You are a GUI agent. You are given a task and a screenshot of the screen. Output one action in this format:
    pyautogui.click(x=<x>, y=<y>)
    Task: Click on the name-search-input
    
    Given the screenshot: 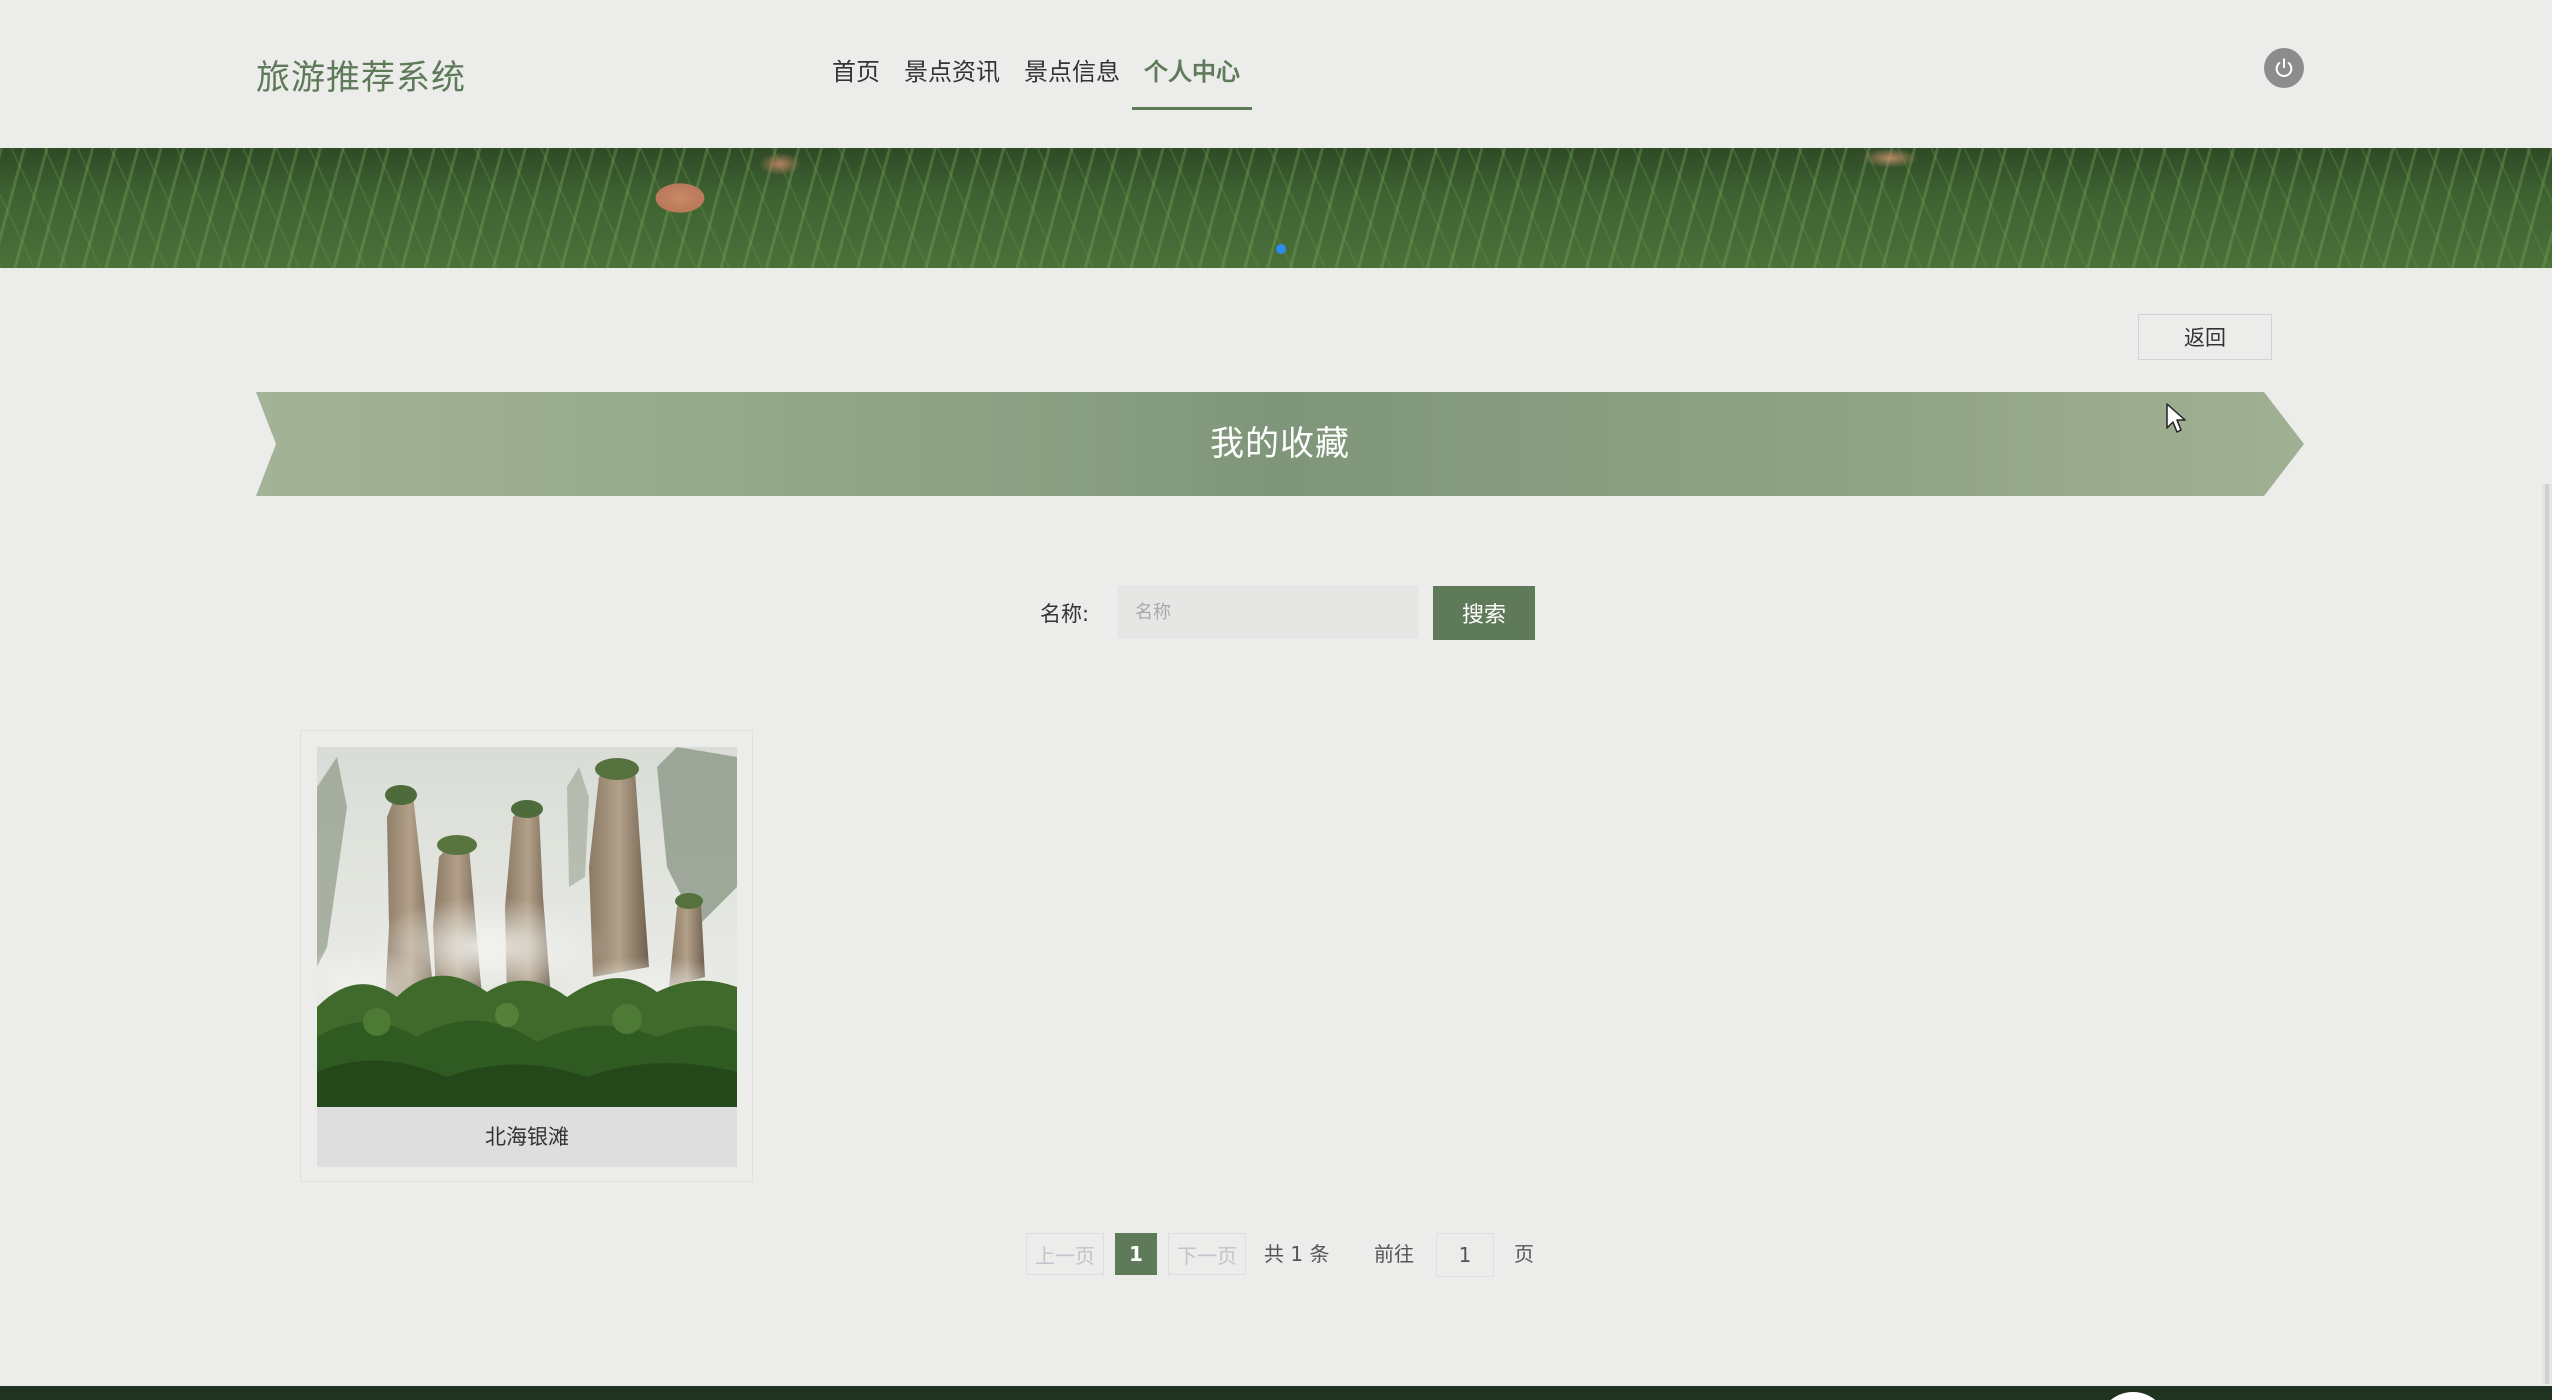 What is the action you would take?
    pyautogui.click(x=1268, y=612)
    